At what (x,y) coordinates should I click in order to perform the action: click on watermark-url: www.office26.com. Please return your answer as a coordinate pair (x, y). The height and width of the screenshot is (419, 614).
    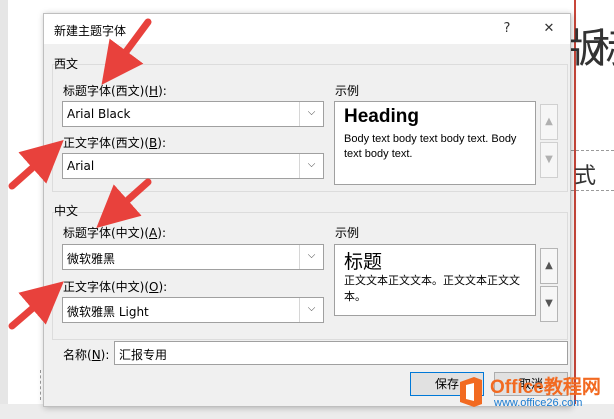
    Looking at the image, I should click on (538, 403).